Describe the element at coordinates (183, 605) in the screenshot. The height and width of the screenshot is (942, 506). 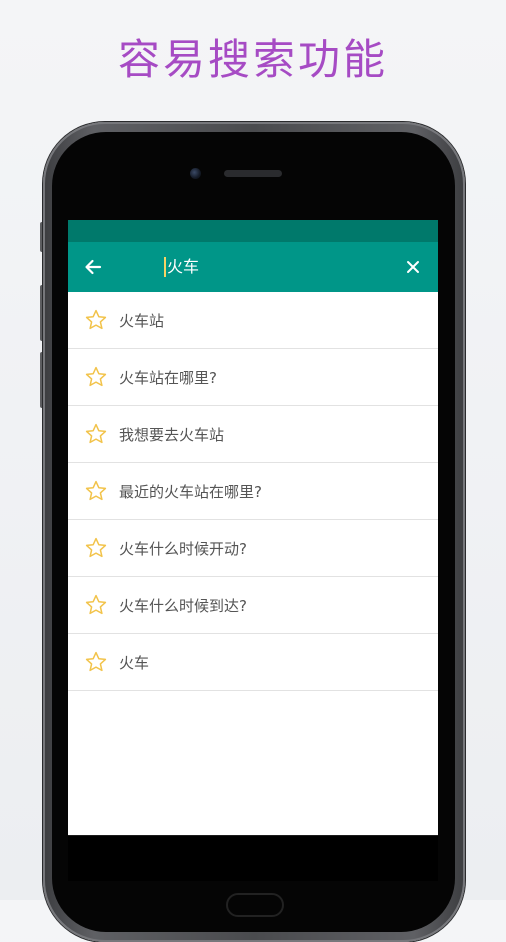
I see `list-item-label: 火车什么时候到达?` at that location.